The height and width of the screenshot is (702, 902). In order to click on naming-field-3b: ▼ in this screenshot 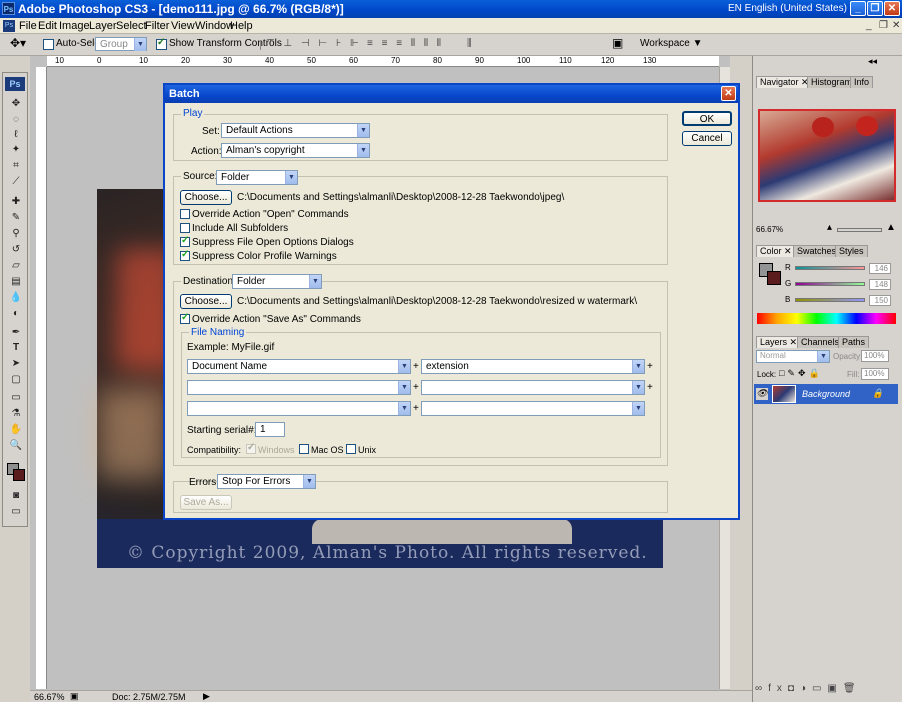, I will do `click(533, 408)`.